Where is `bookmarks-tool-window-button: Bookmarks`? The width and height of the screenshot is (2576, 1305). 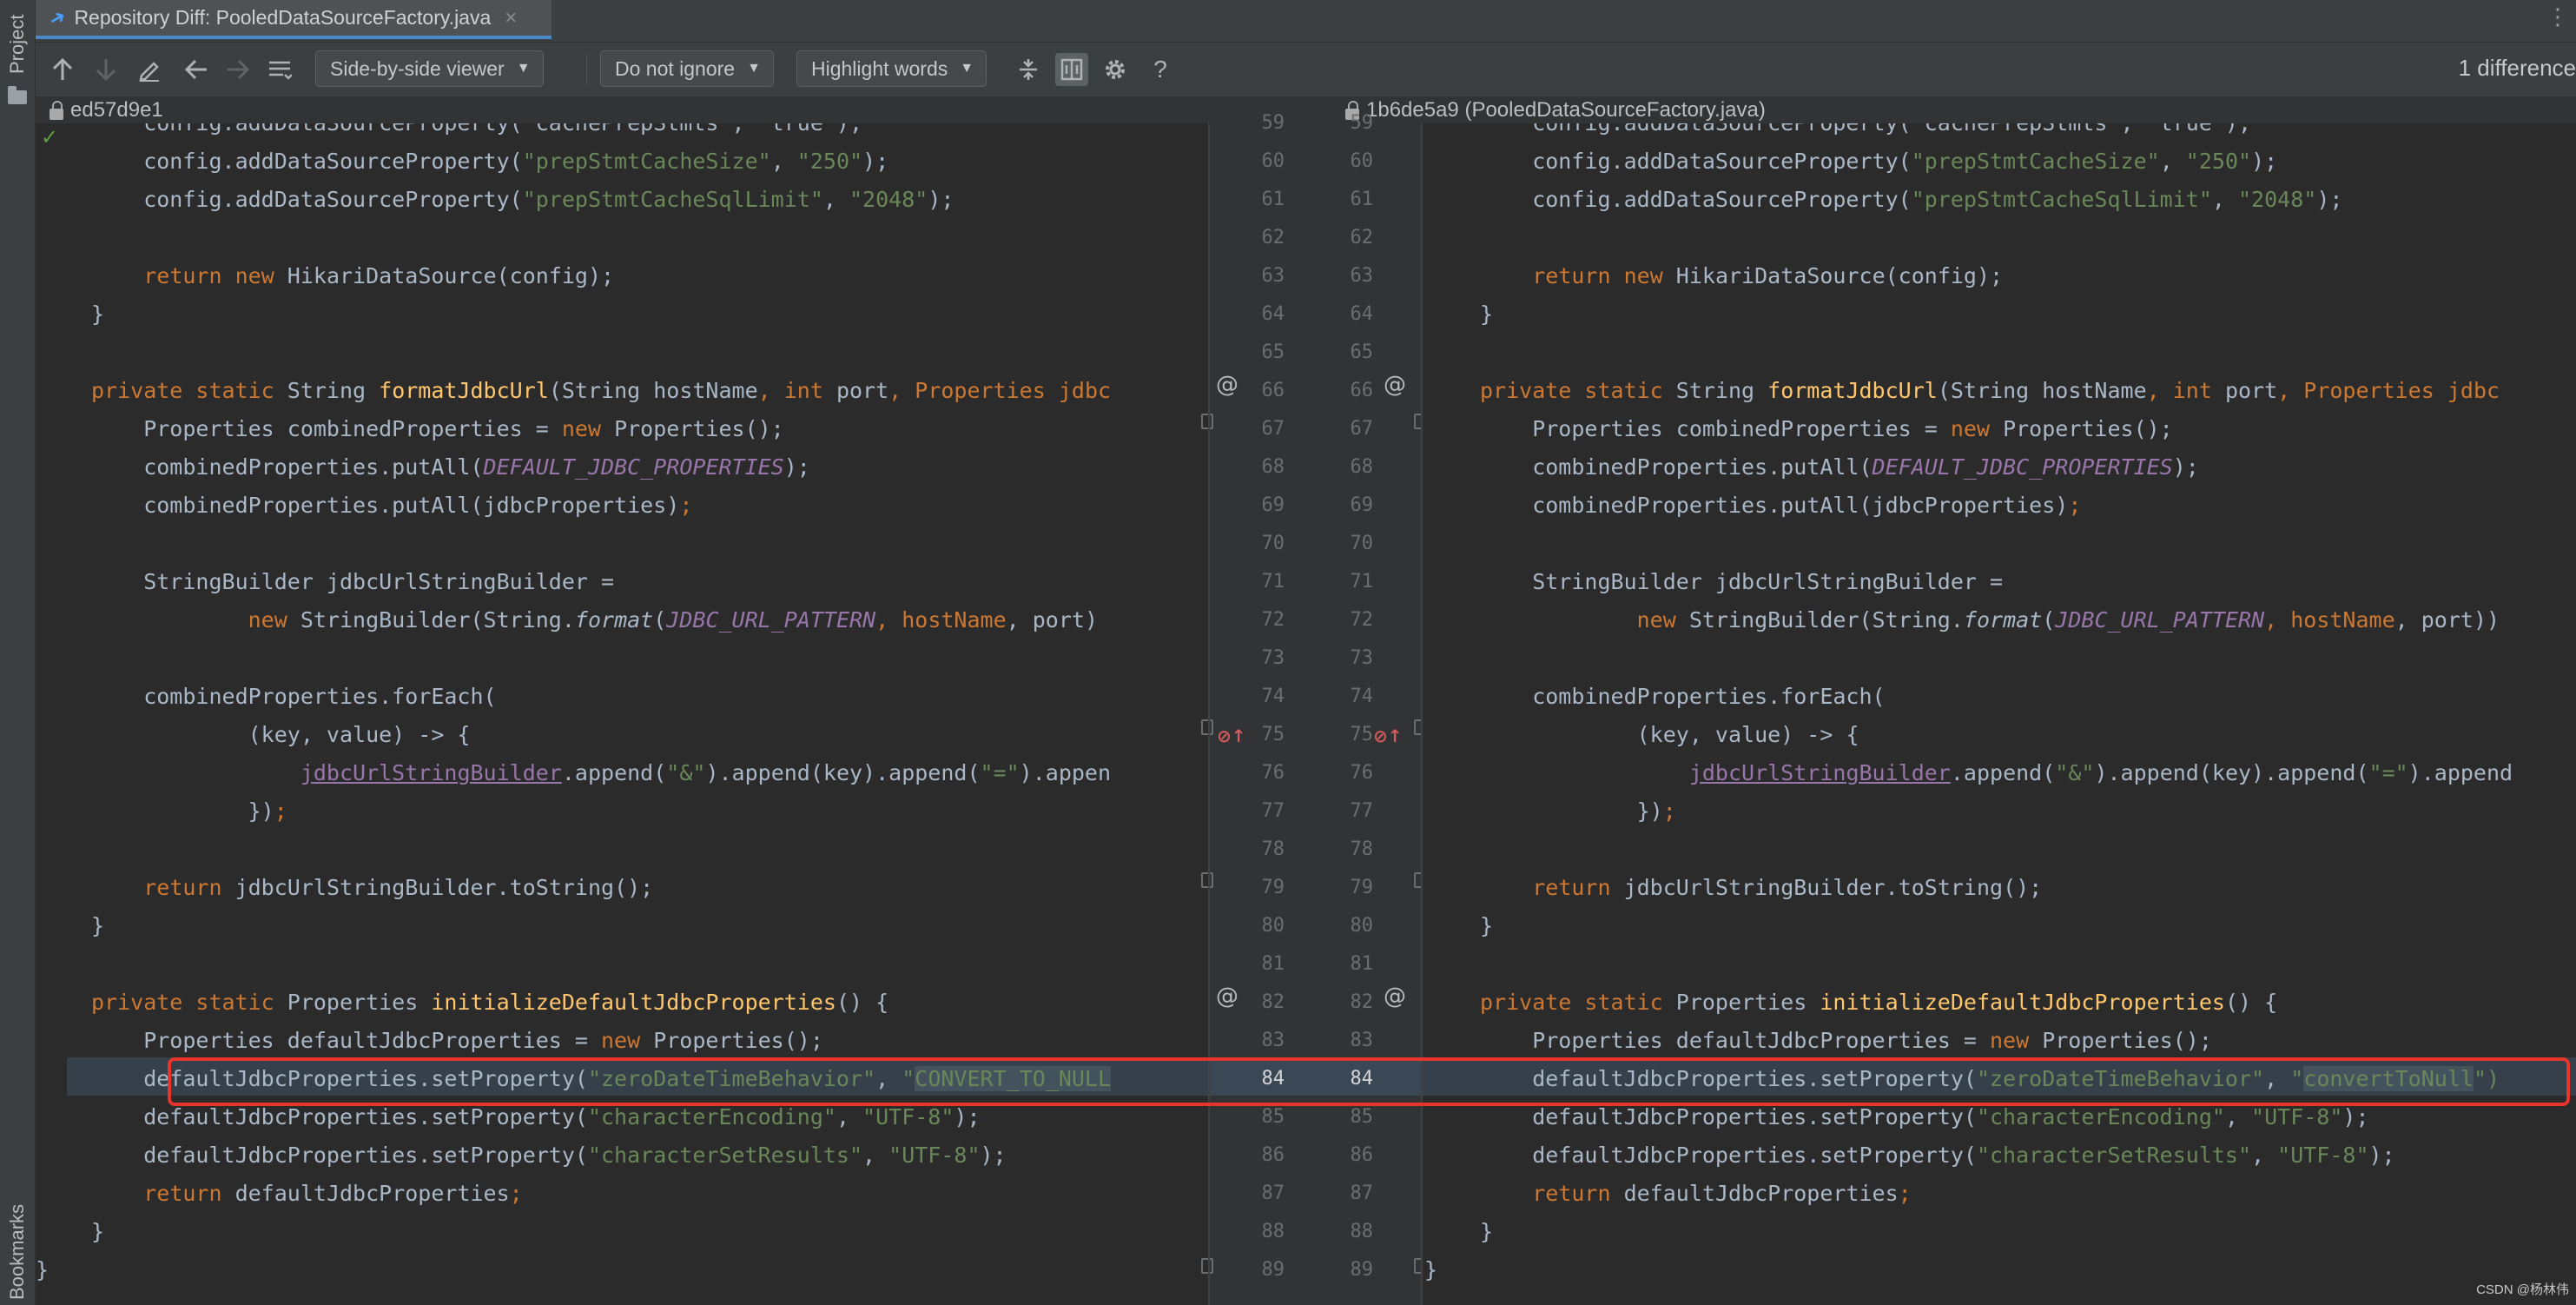 bookmarks-tool-window-button: Bookmarks is located at coordinates (17, 1252).